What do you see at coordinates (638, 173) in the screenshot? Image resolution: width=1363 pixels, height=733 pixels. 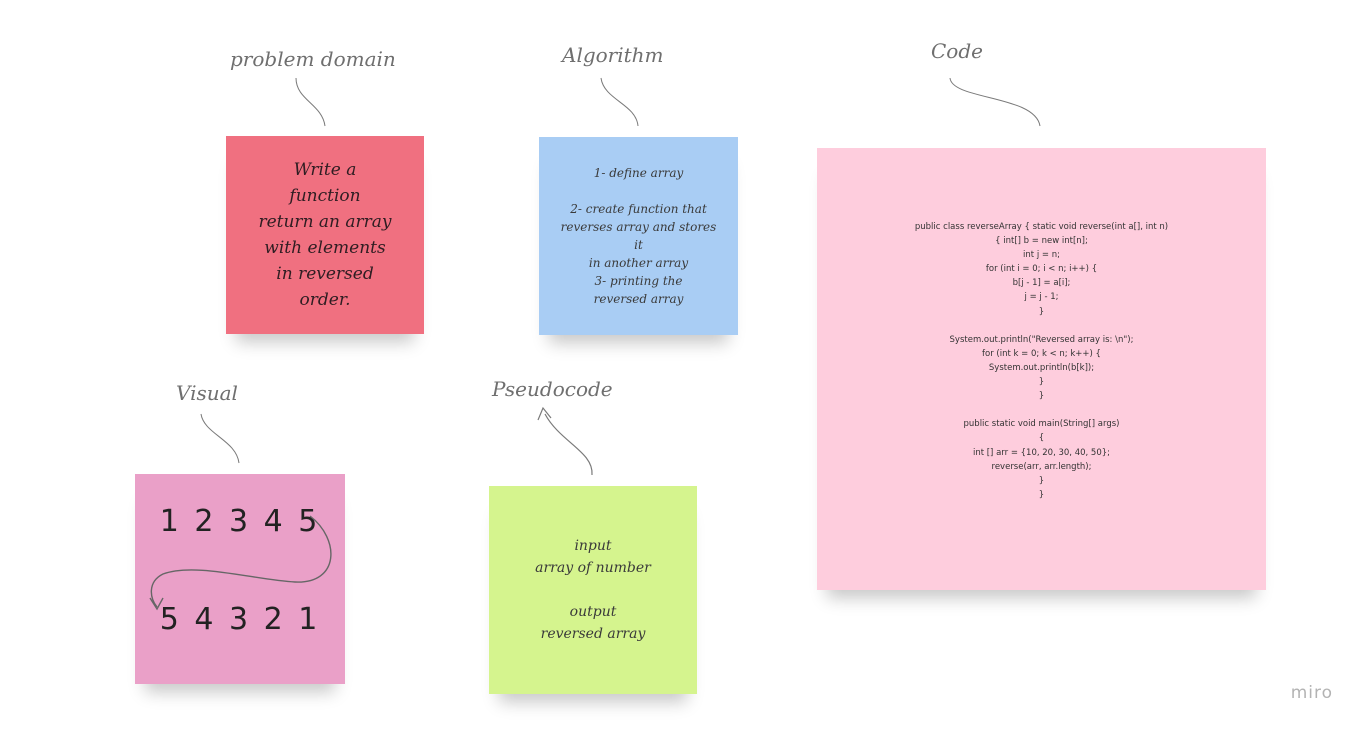 I see `note-text-line: 1- define array` at bounding box center [638, 173].